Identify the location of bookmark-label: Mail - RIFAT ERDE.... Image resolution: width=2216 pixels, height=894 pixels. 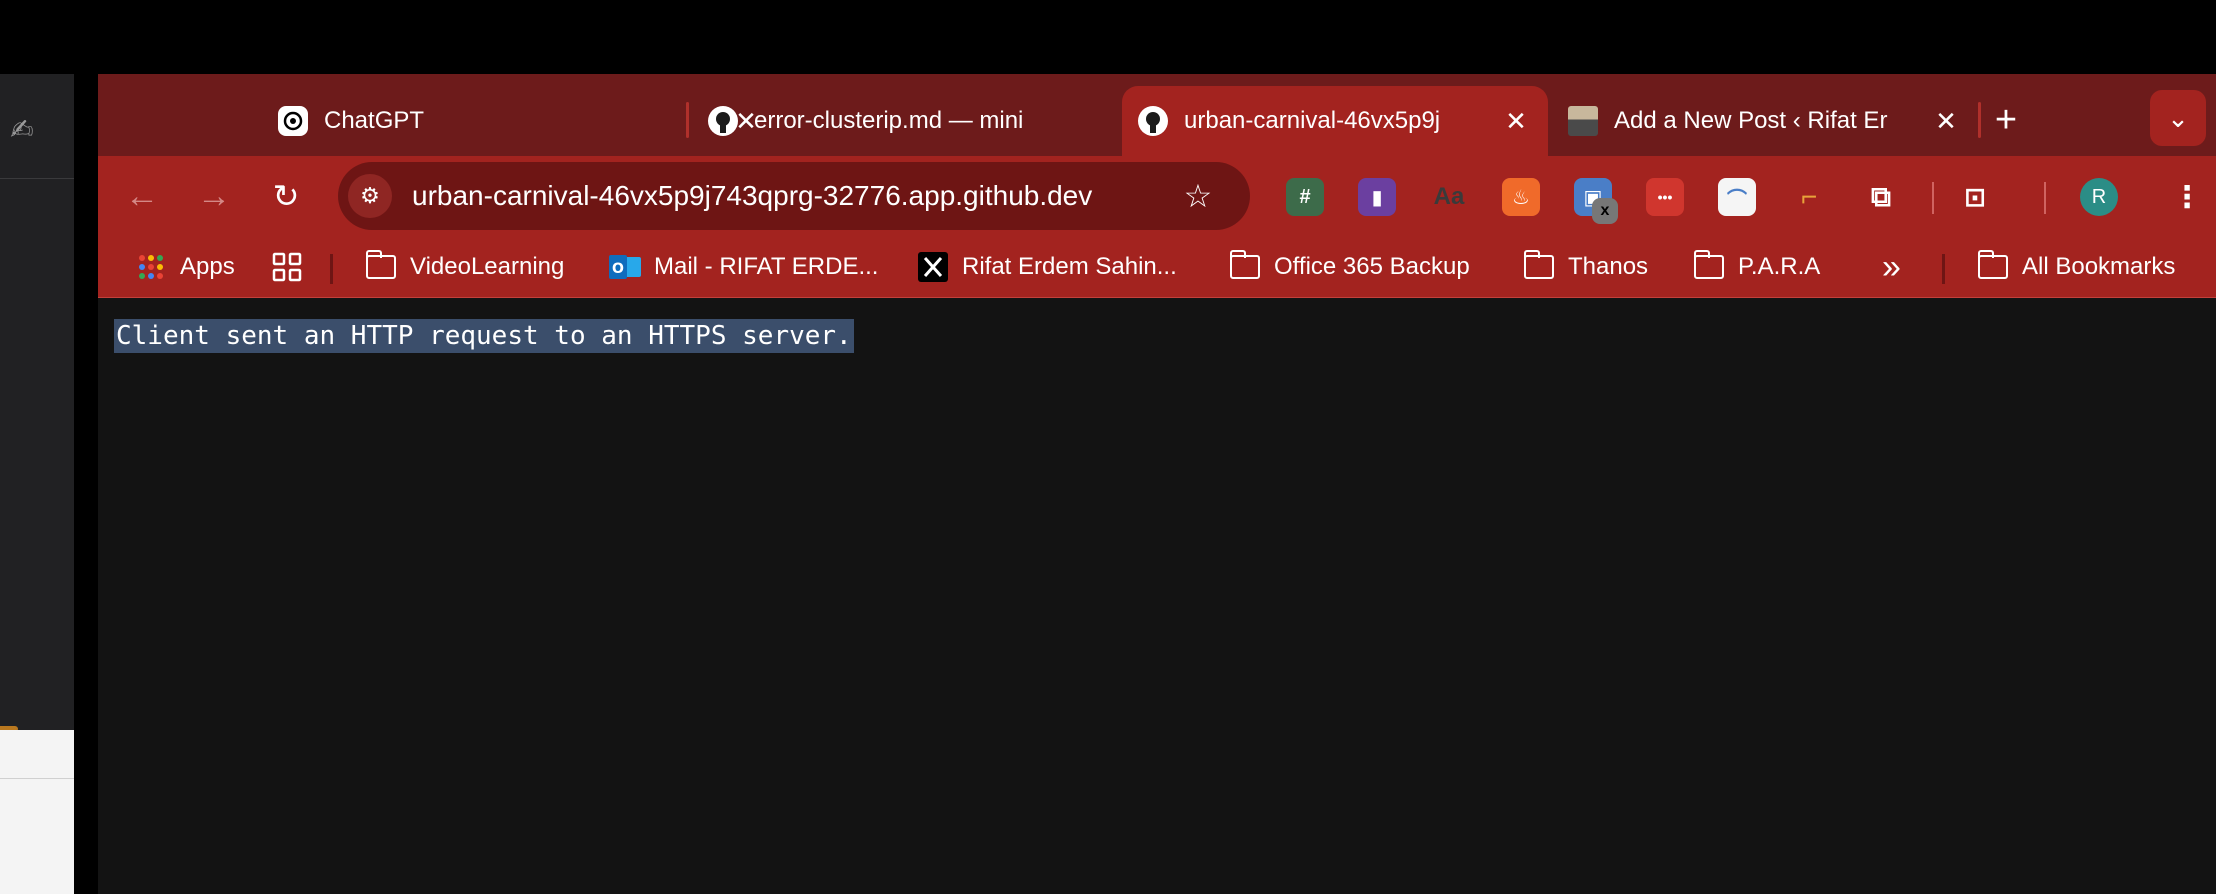
(766, 266).